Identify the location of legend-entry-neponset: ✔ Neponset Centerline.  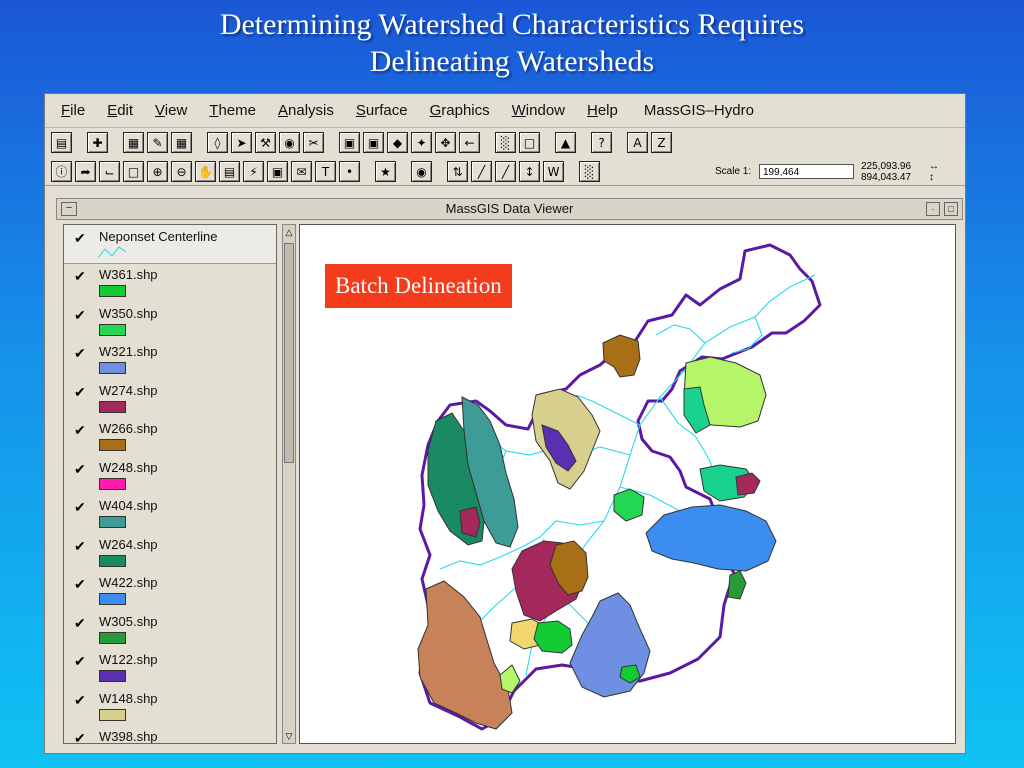
(170, 244).